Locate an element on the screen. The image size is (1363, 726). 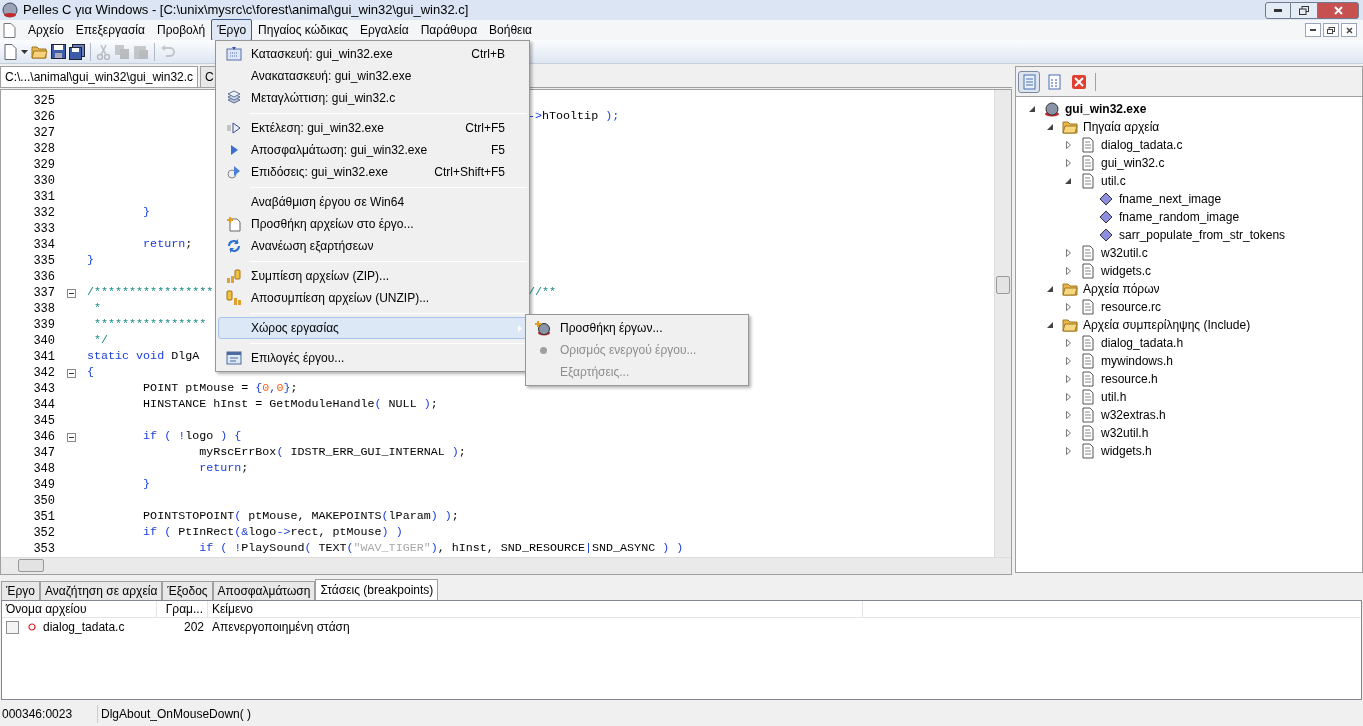
tree-item: resource.h is located at coordinates (1129, 379).